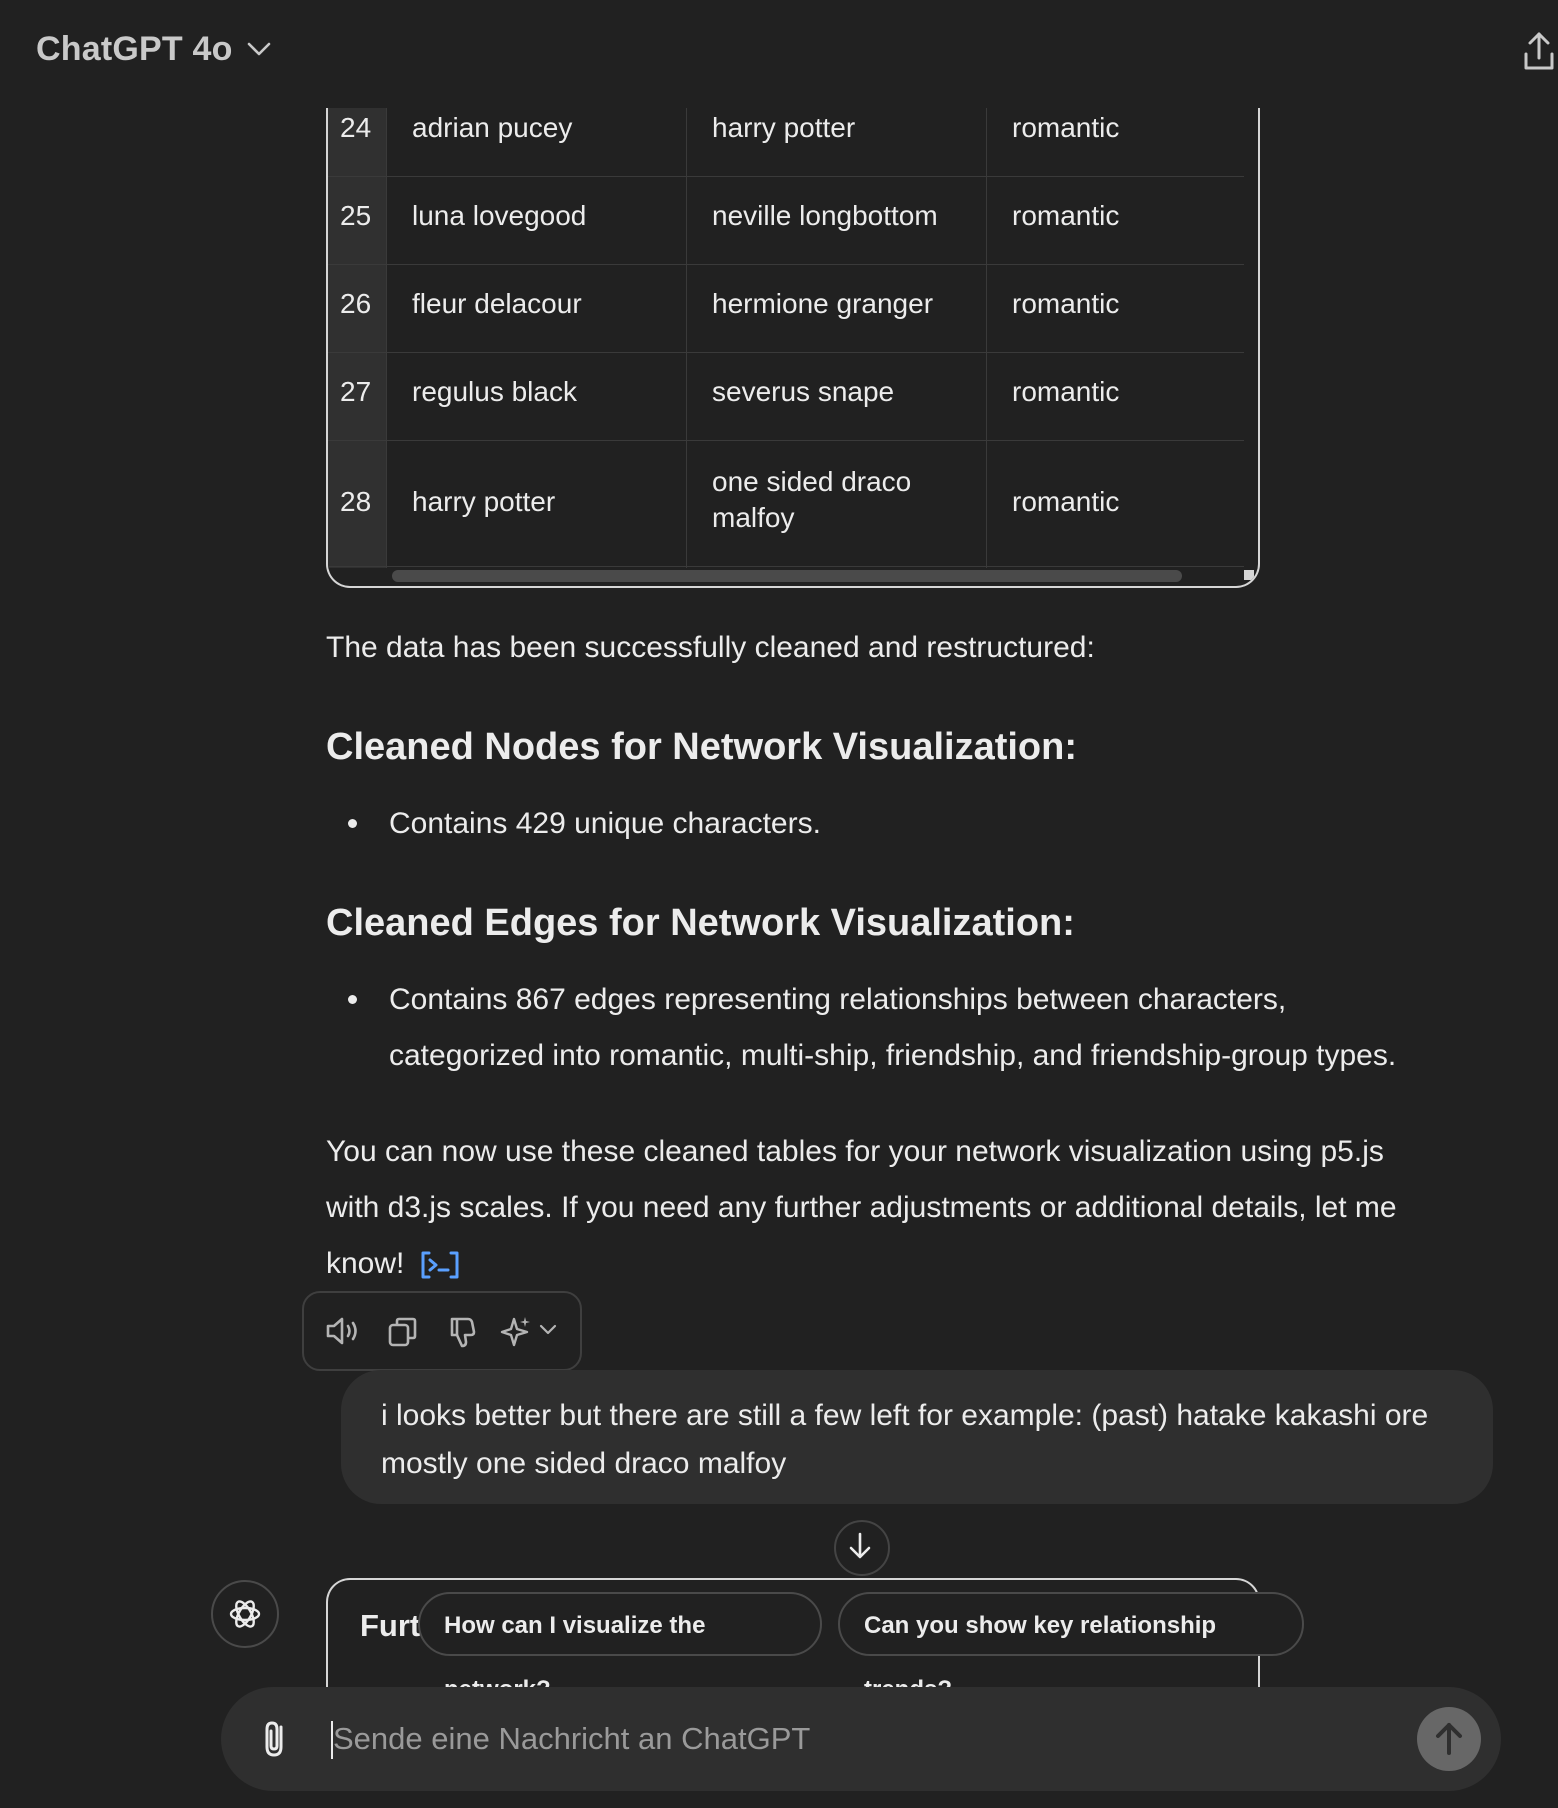 The width and height of the screenshot is (1558, 1808). What do you see at coordinates (1539, 52) in the screenshot?
I see `share-icon` at bounding box center [1539, 52].